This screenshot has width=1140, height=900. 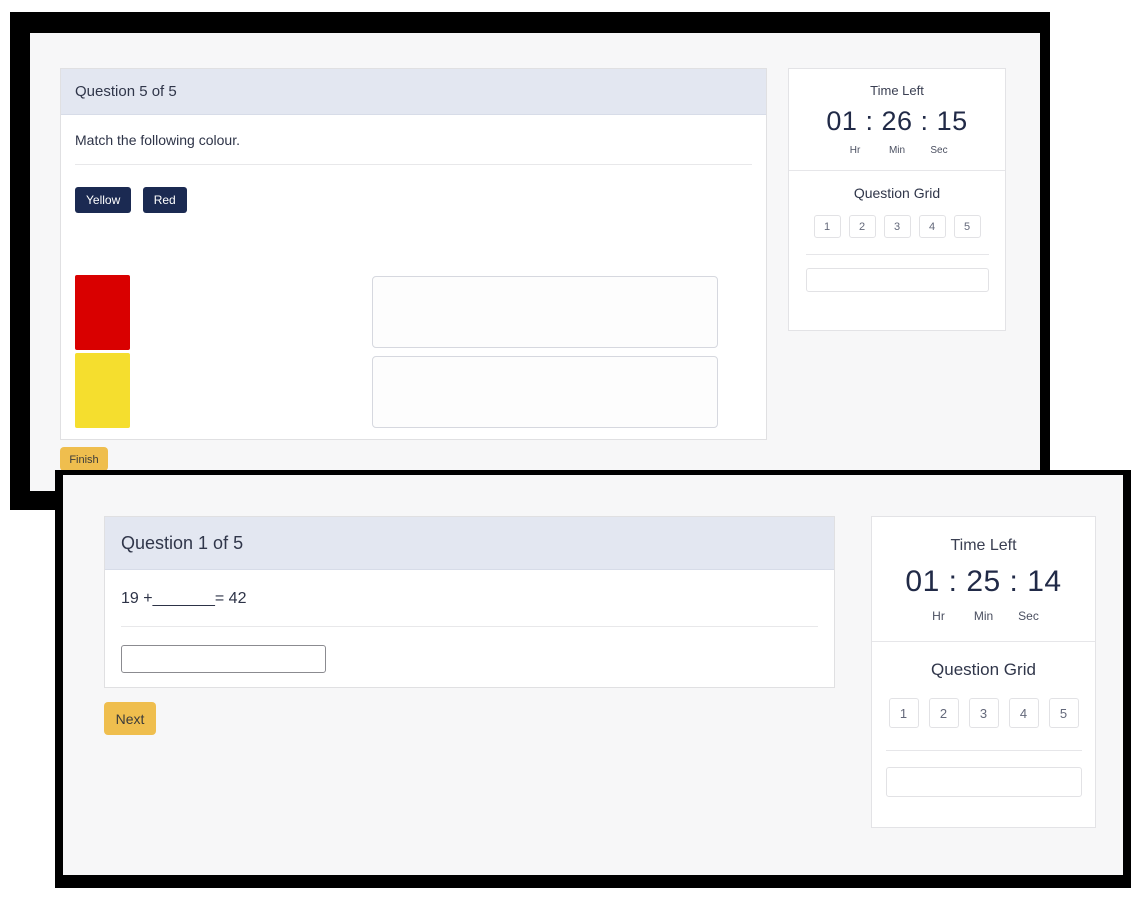 What do you see at coordinates (1028, 616) in the screenshot?
I see `front-unit-sec: Sec` at bounding box center [1028, 616].